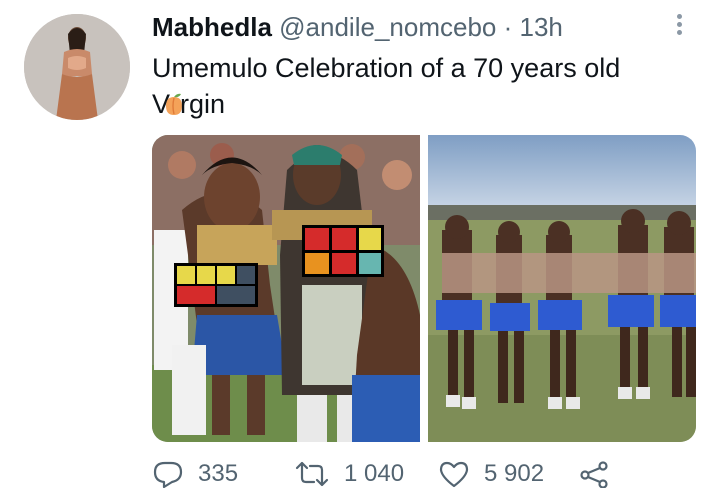 Image resolution: width=719 pixels, height=492 pixels. I want to click on reply-count: 335, so click(218, 473).